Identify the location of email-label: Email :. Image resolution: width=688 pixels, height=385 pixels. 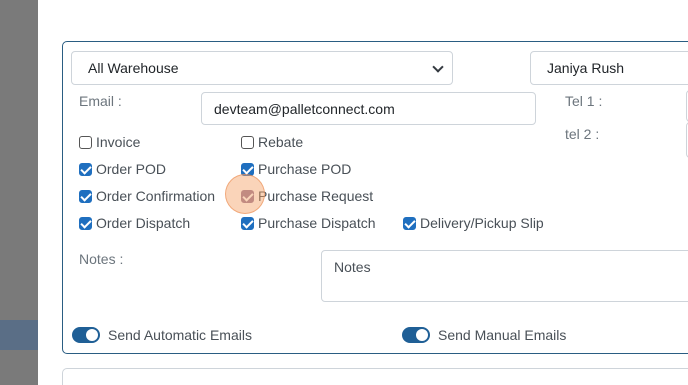
(100, 101).